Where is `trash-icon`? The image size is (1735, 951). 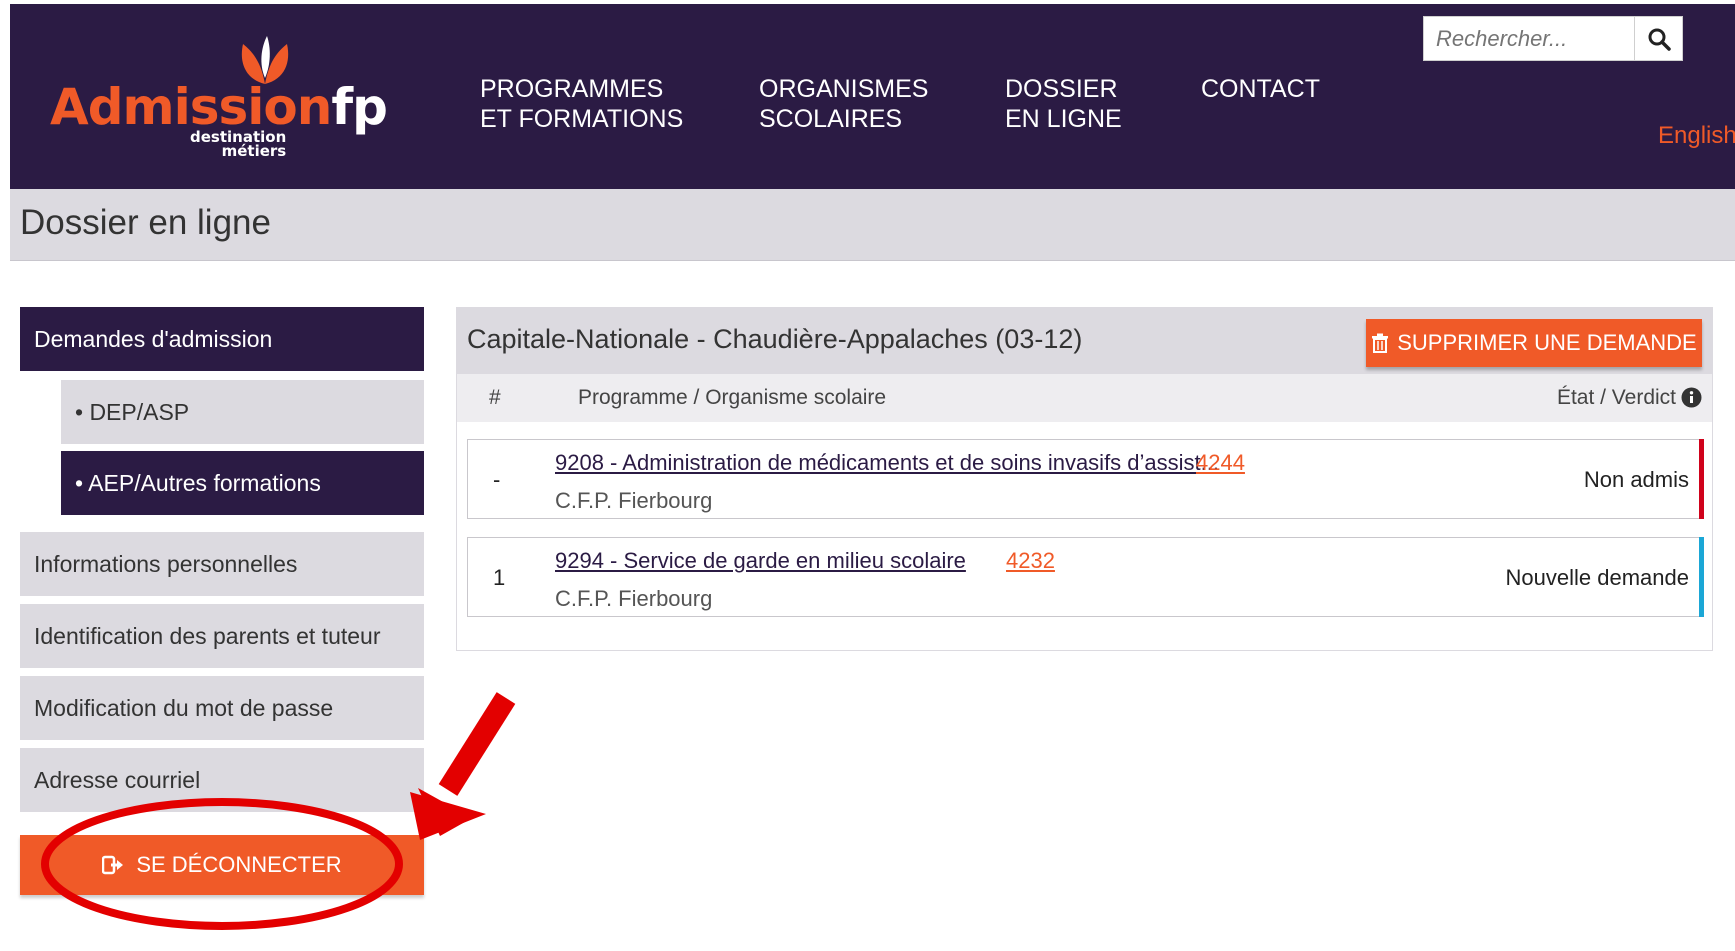 trash-icon is located at coordinates (1380, 343).